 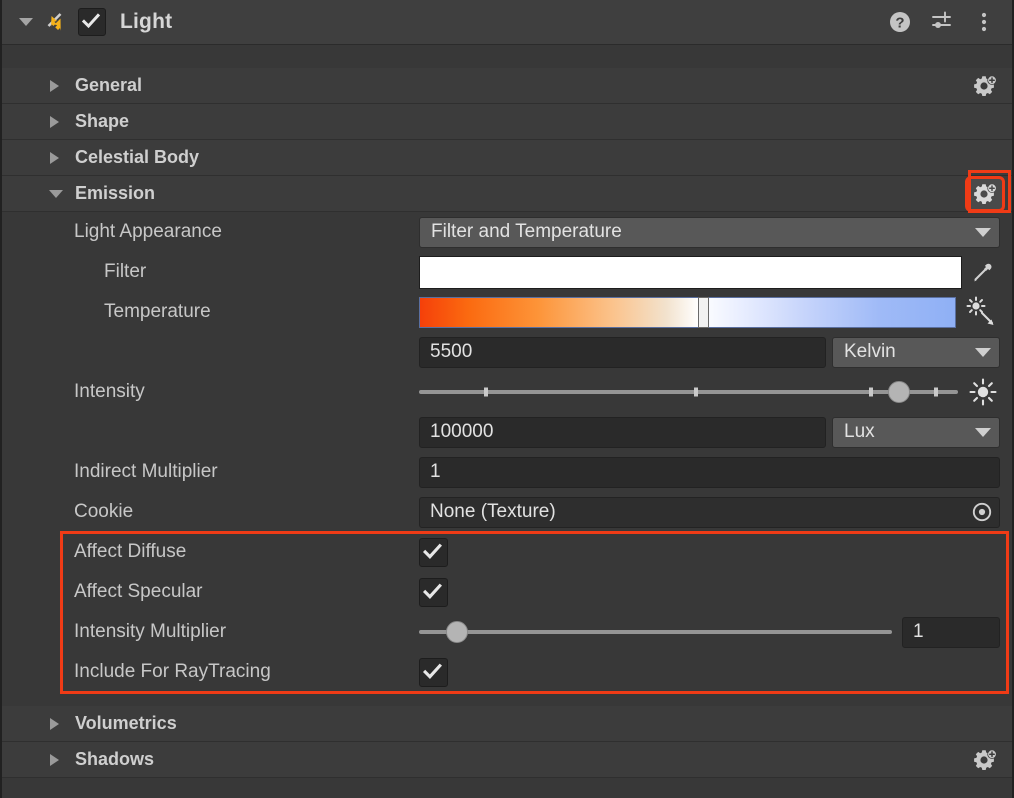 What do you see at coordinates (687, 312) in the screenshot?
I see `temperature-gradient-slider` at bounding box center [687, 312].